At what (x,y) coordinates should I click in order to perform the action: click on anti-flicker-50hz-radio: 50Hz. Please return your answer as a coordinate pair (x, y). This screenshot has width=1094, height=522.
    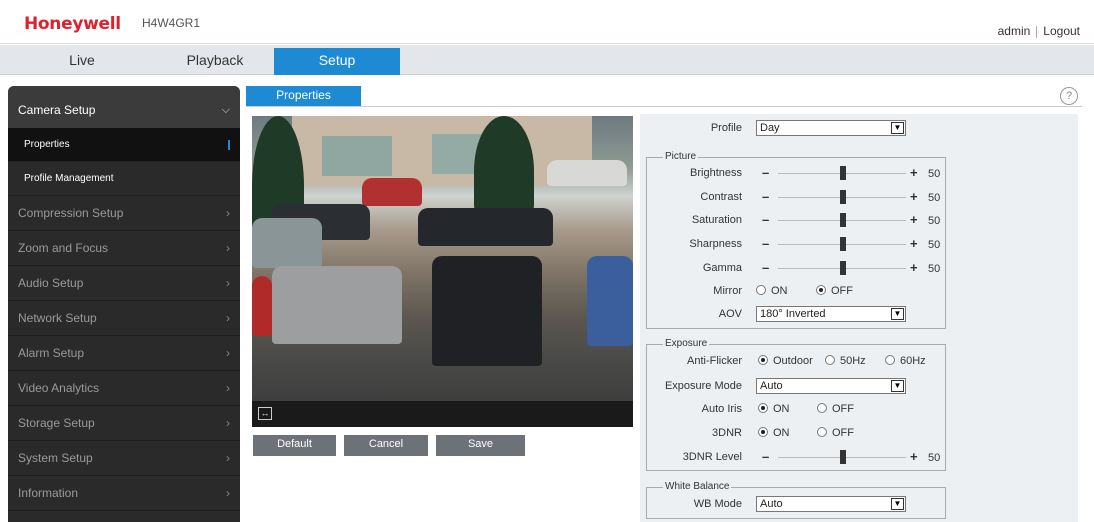
    Looking at the image, I should click on (845, 361).